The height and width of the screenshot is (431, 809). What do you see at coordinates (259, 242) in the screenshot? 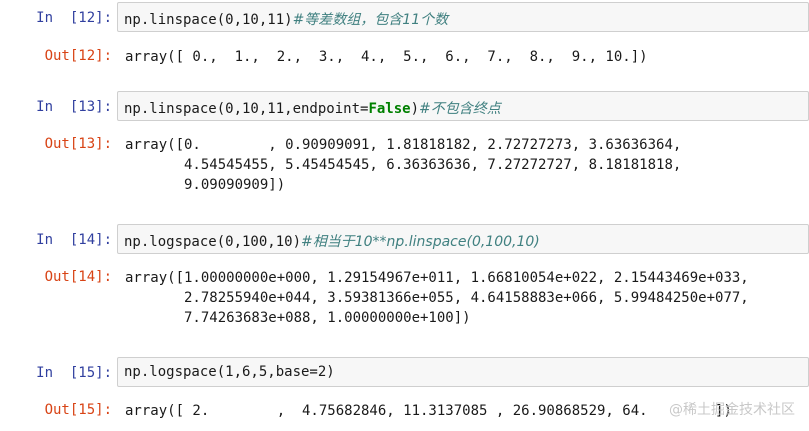
I see `function-args: (0,100,10)` at bounding box center [259, 242].